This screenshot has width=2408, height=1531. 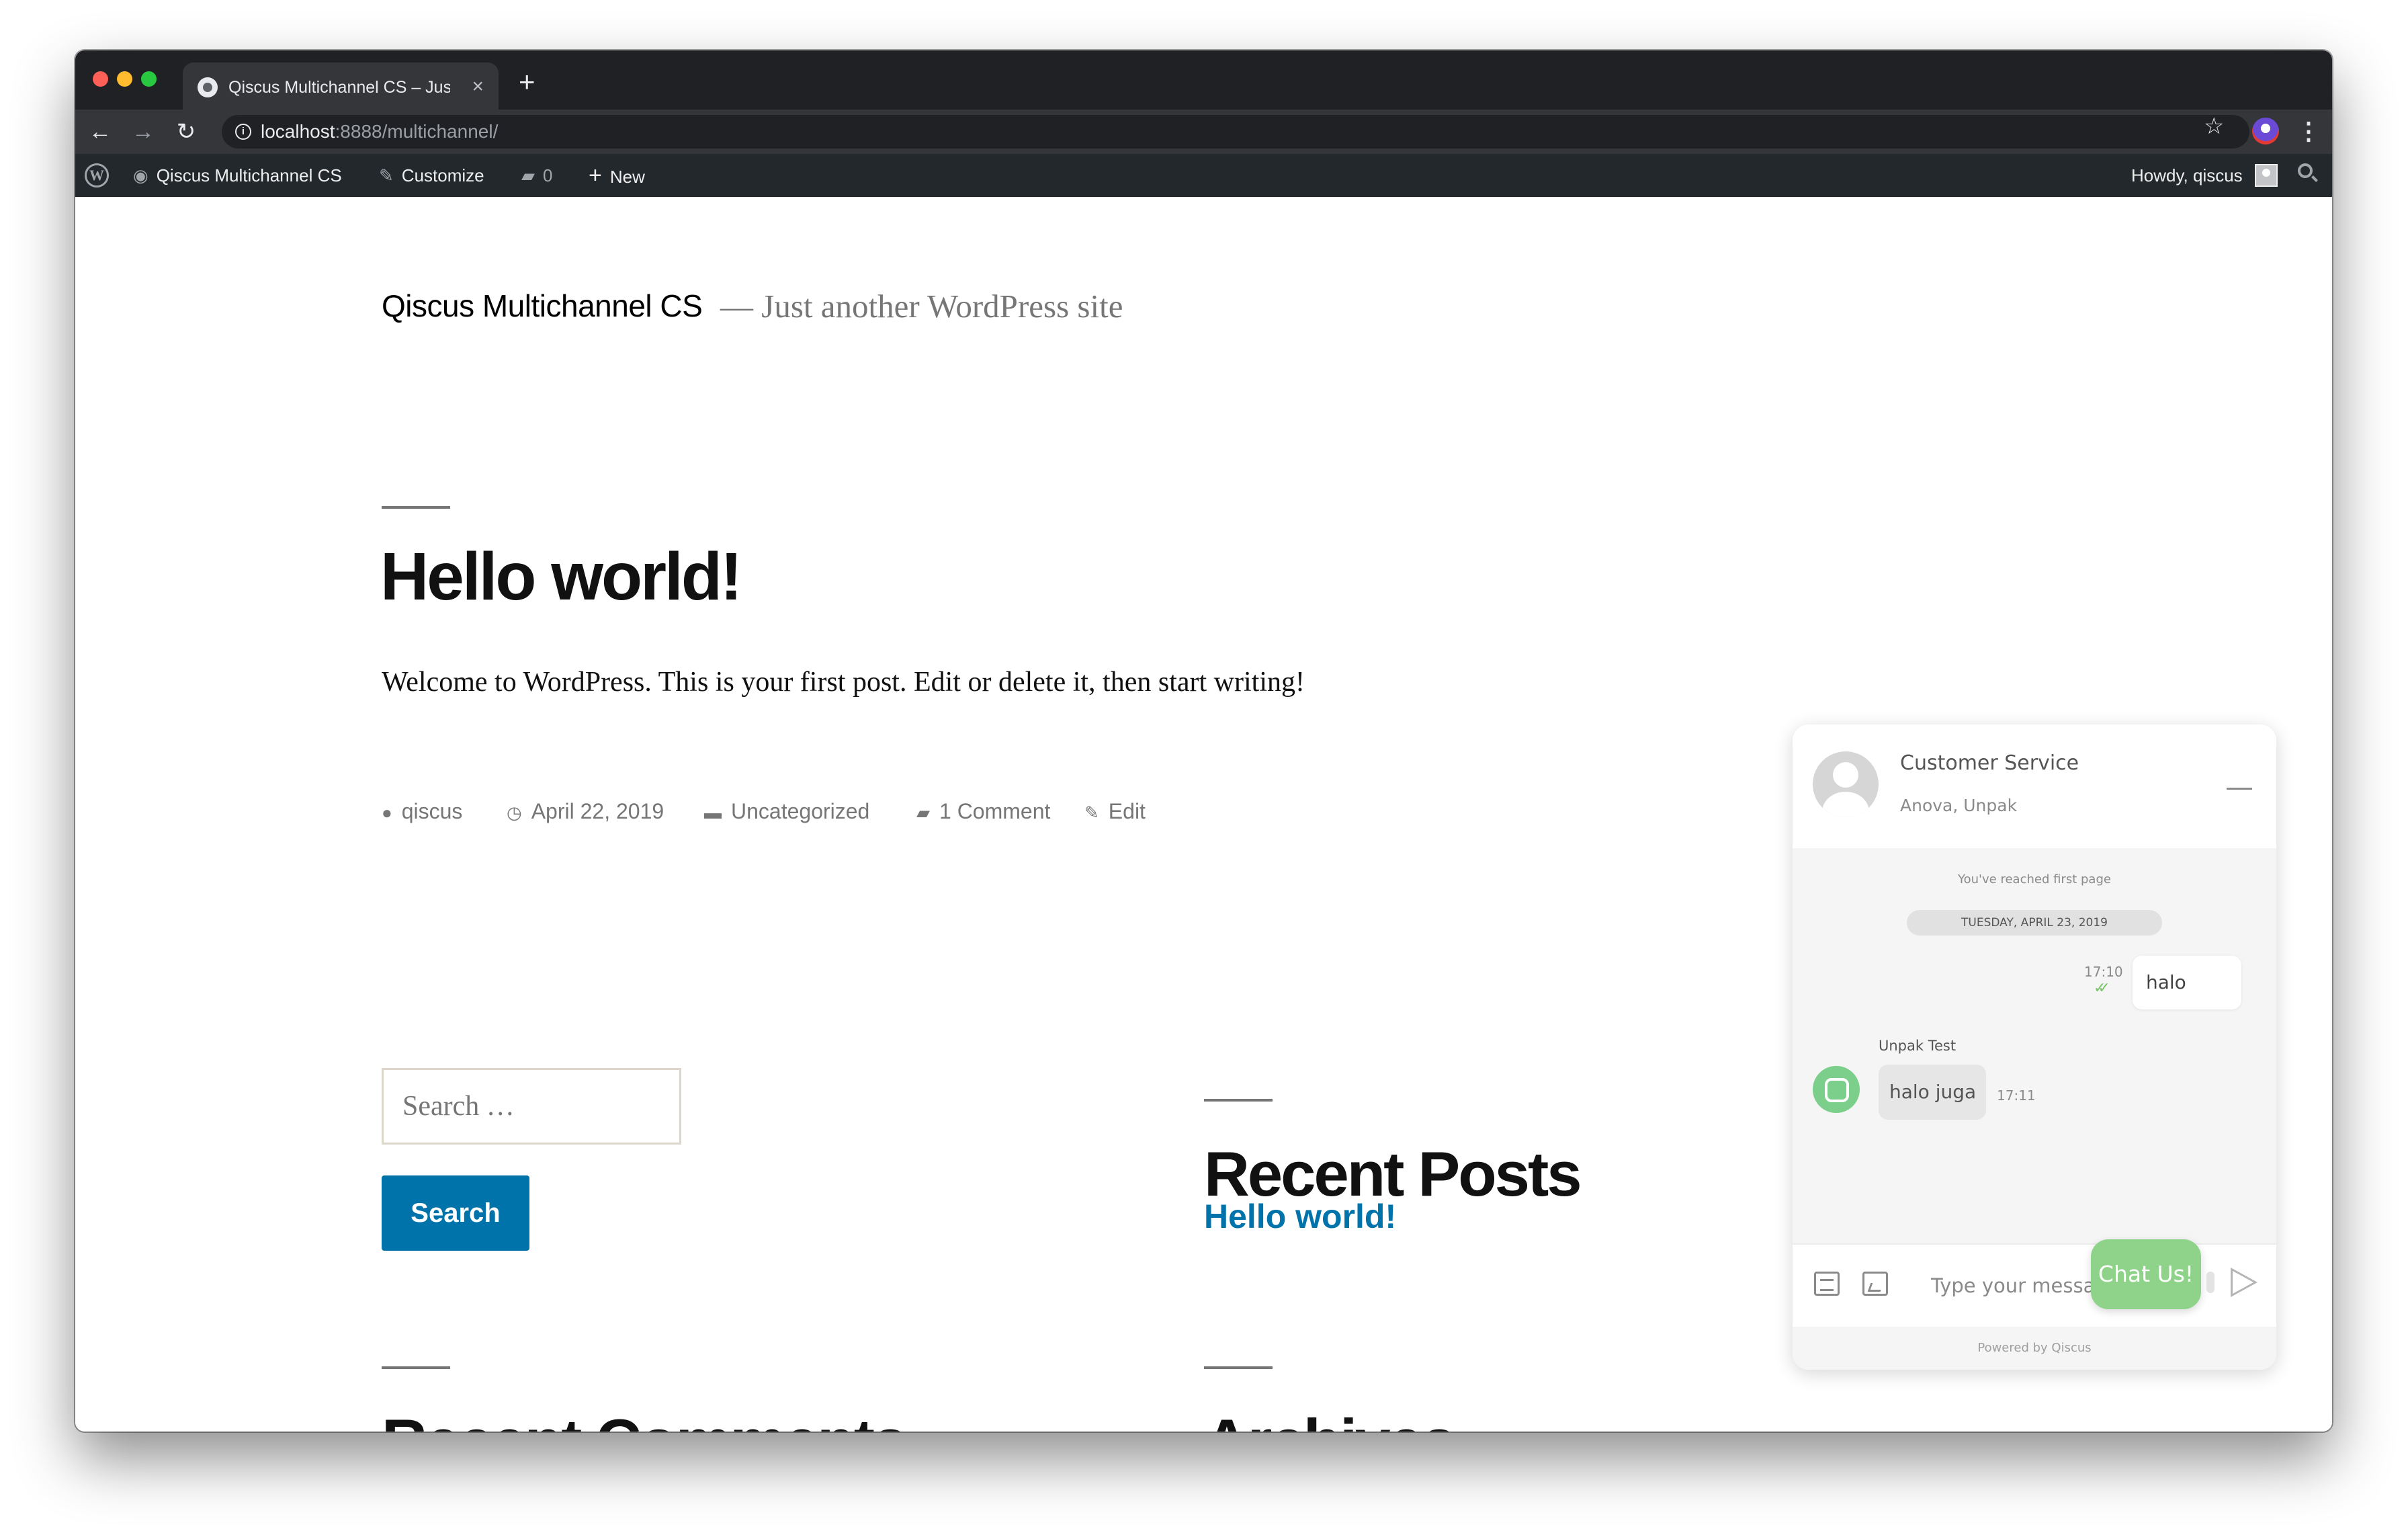 I want to click on meta-author: ● qiscus, so click(x=422, y=812).